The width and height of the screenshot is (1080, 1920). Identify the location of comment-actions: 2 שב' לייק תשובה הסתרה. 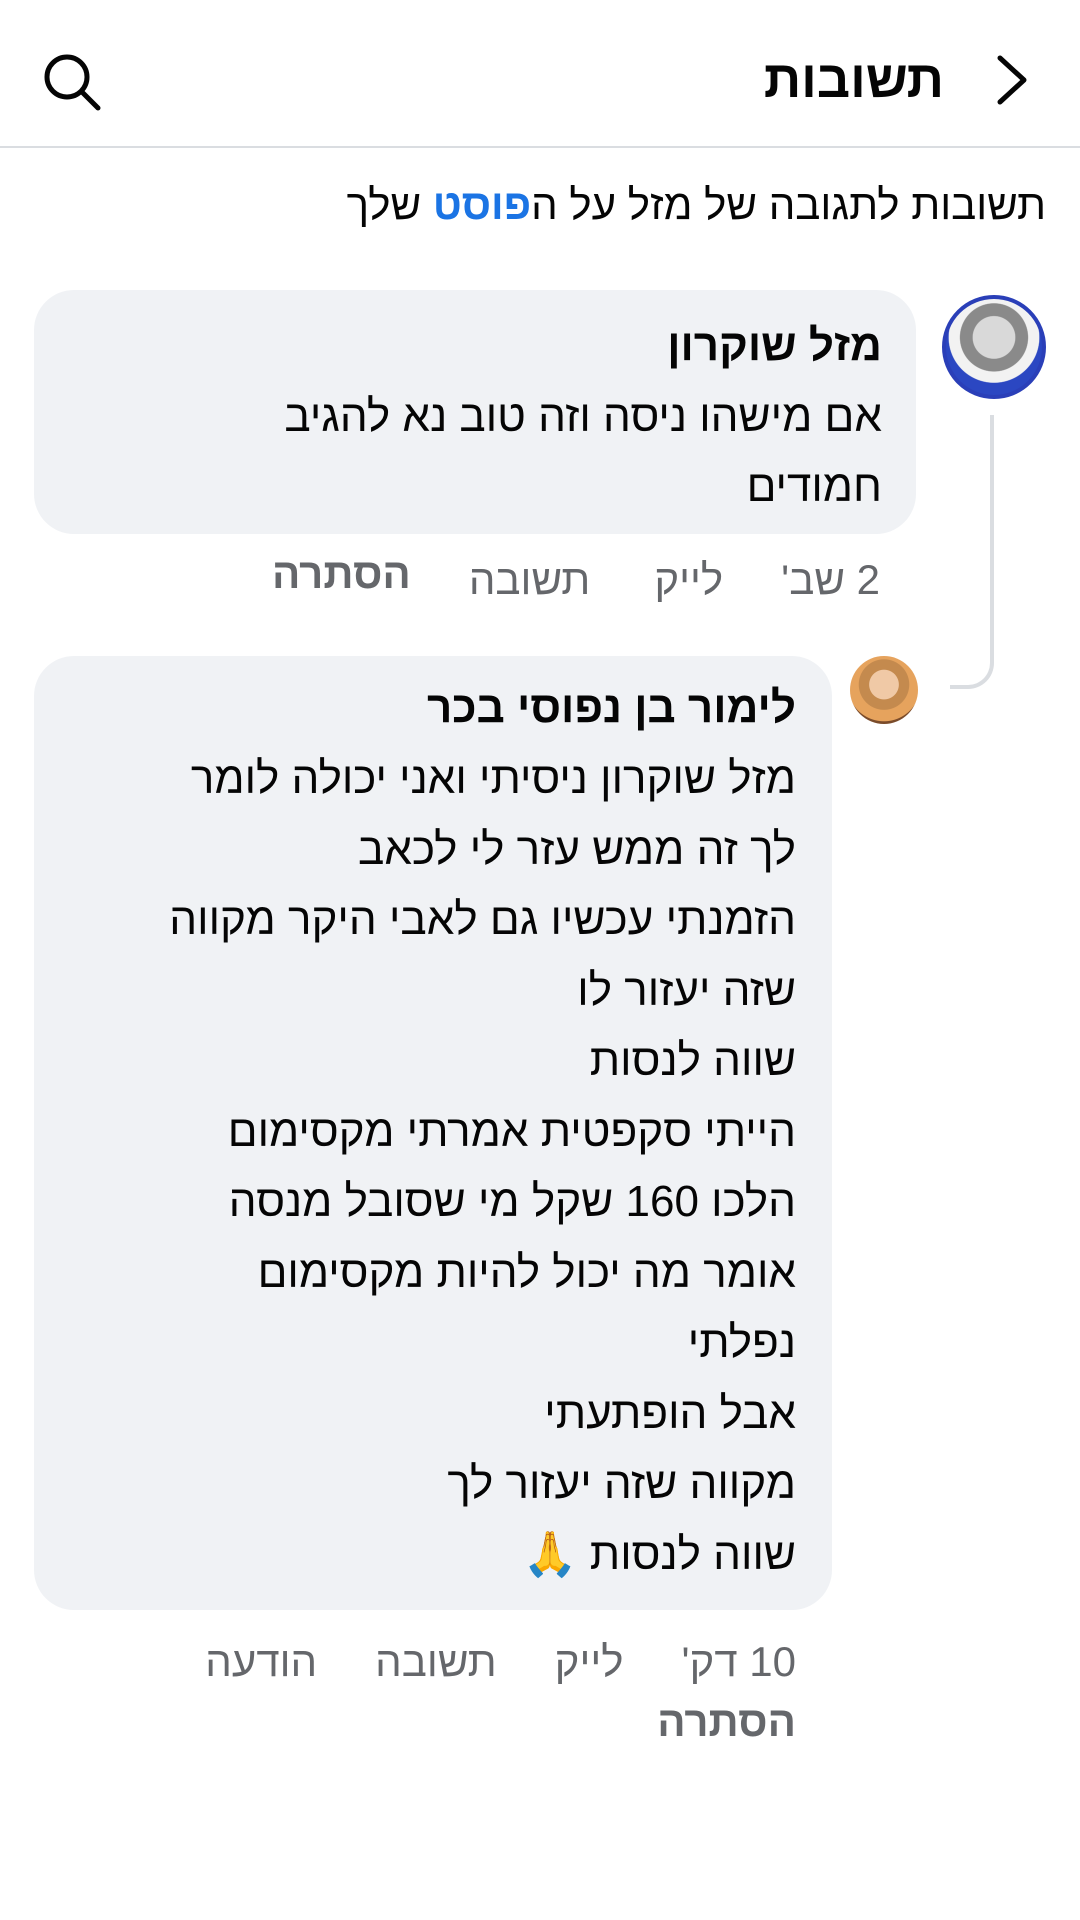
(576, 577).